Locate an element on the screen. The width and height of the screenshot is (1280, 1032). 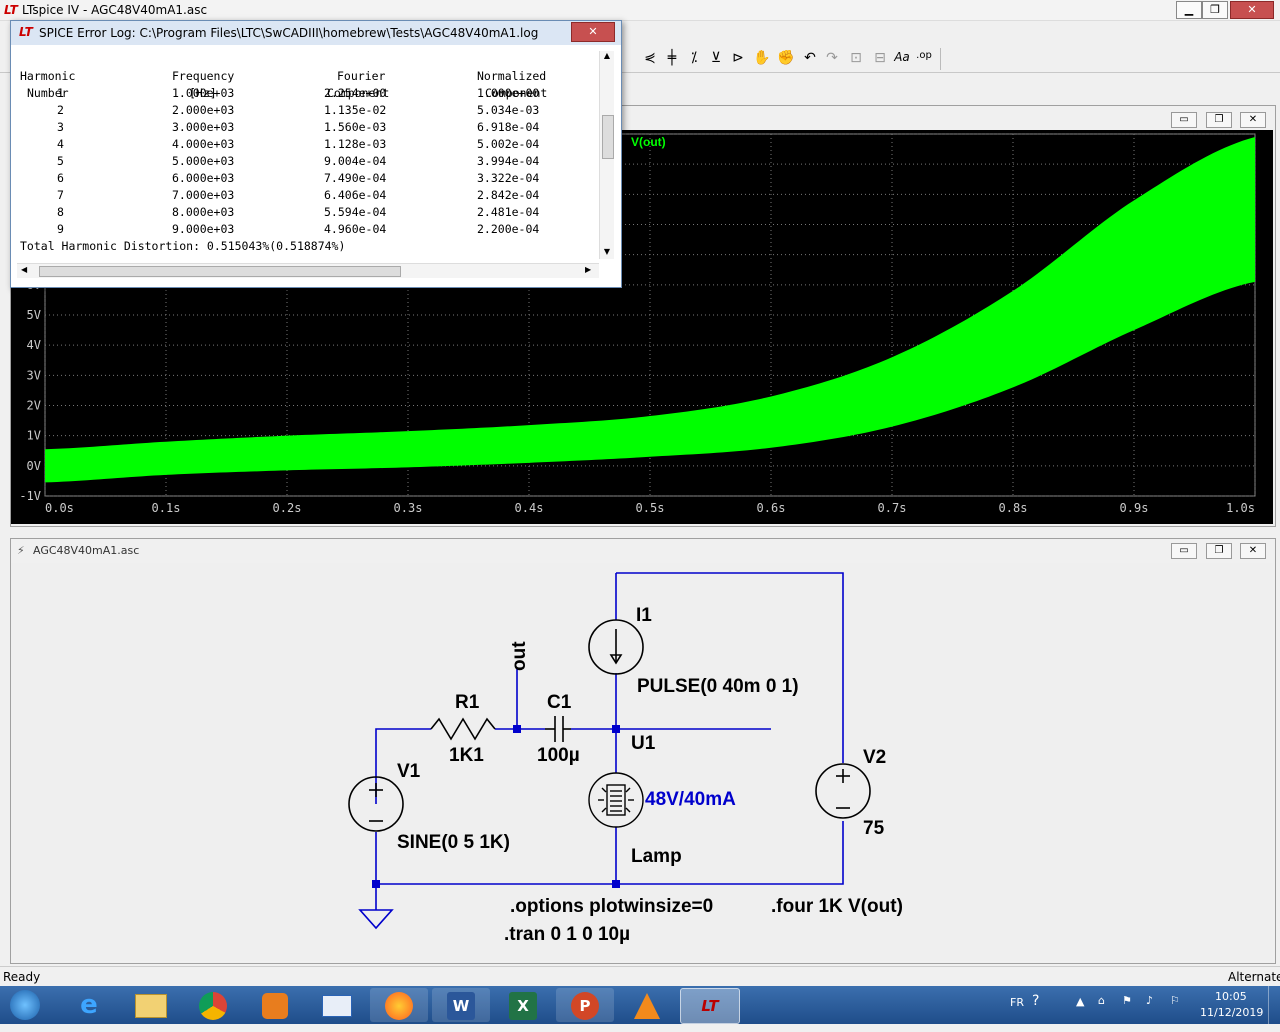
log-vscroll-thumb is located at coordinates (608, 137).